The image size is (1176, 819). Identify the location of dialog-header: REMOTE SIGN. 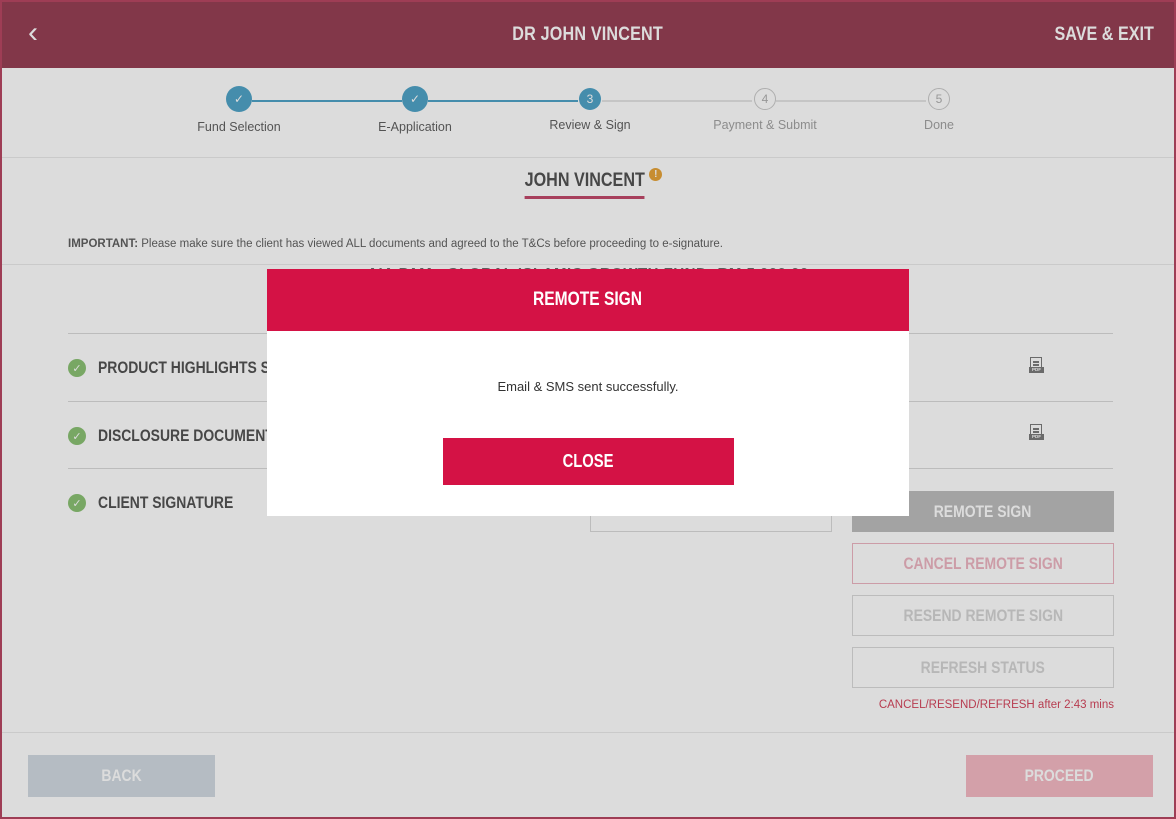
(588, 300).